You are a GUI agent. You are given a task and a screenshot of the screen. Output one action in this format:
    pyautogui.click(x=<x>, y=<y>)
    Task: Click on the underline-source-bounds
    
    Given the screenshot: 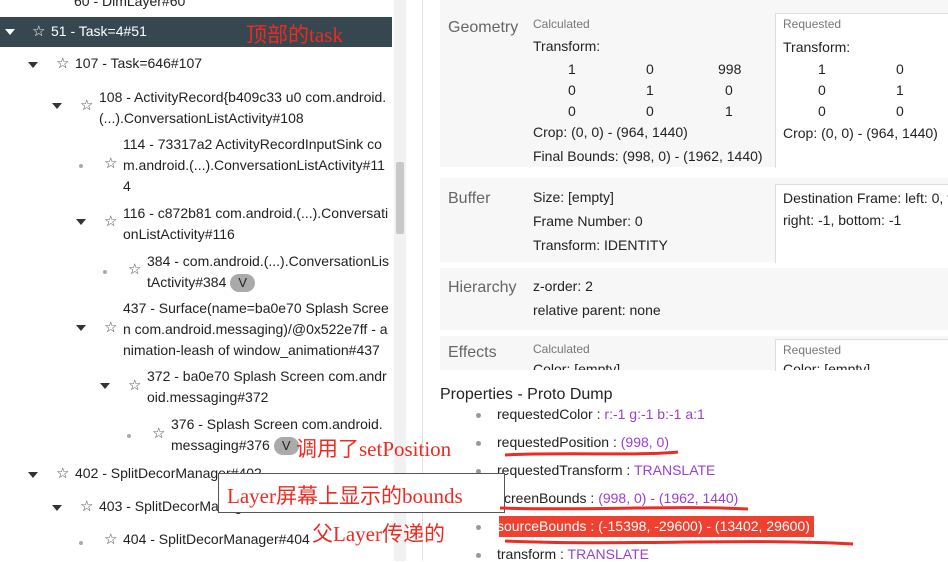 What is the action you would take?
    pyautogui.click(x=679, y=542)
    